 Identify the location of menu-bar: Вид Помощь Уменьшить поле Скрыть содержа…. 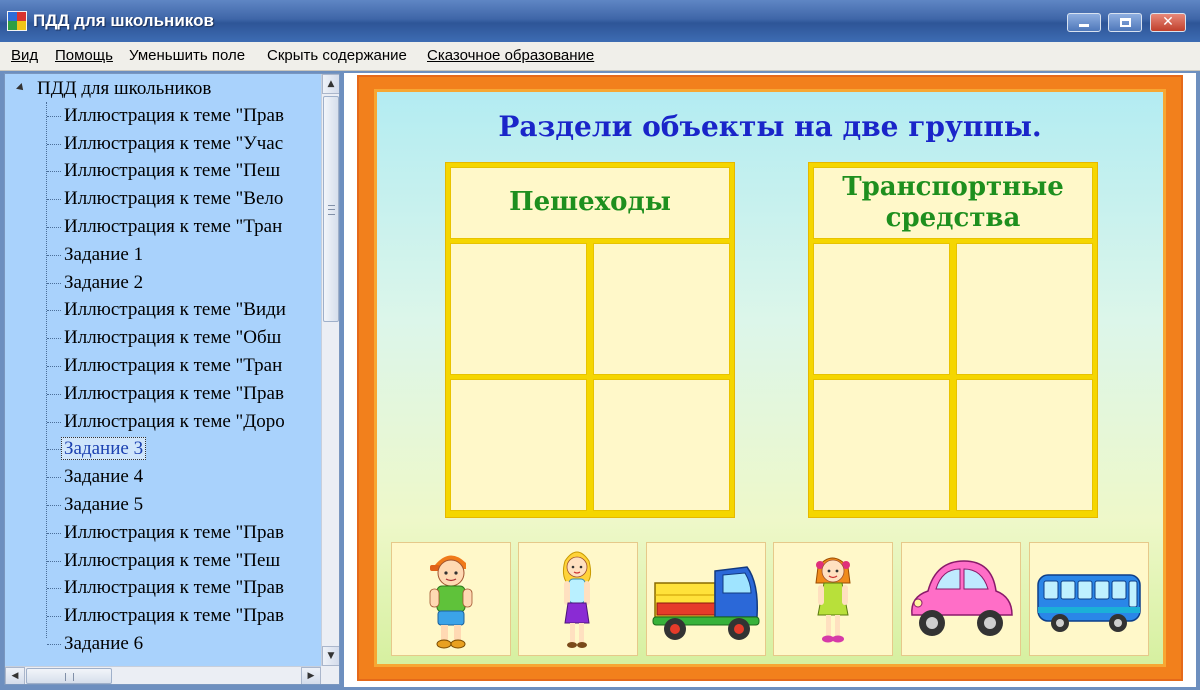
(600, 56).